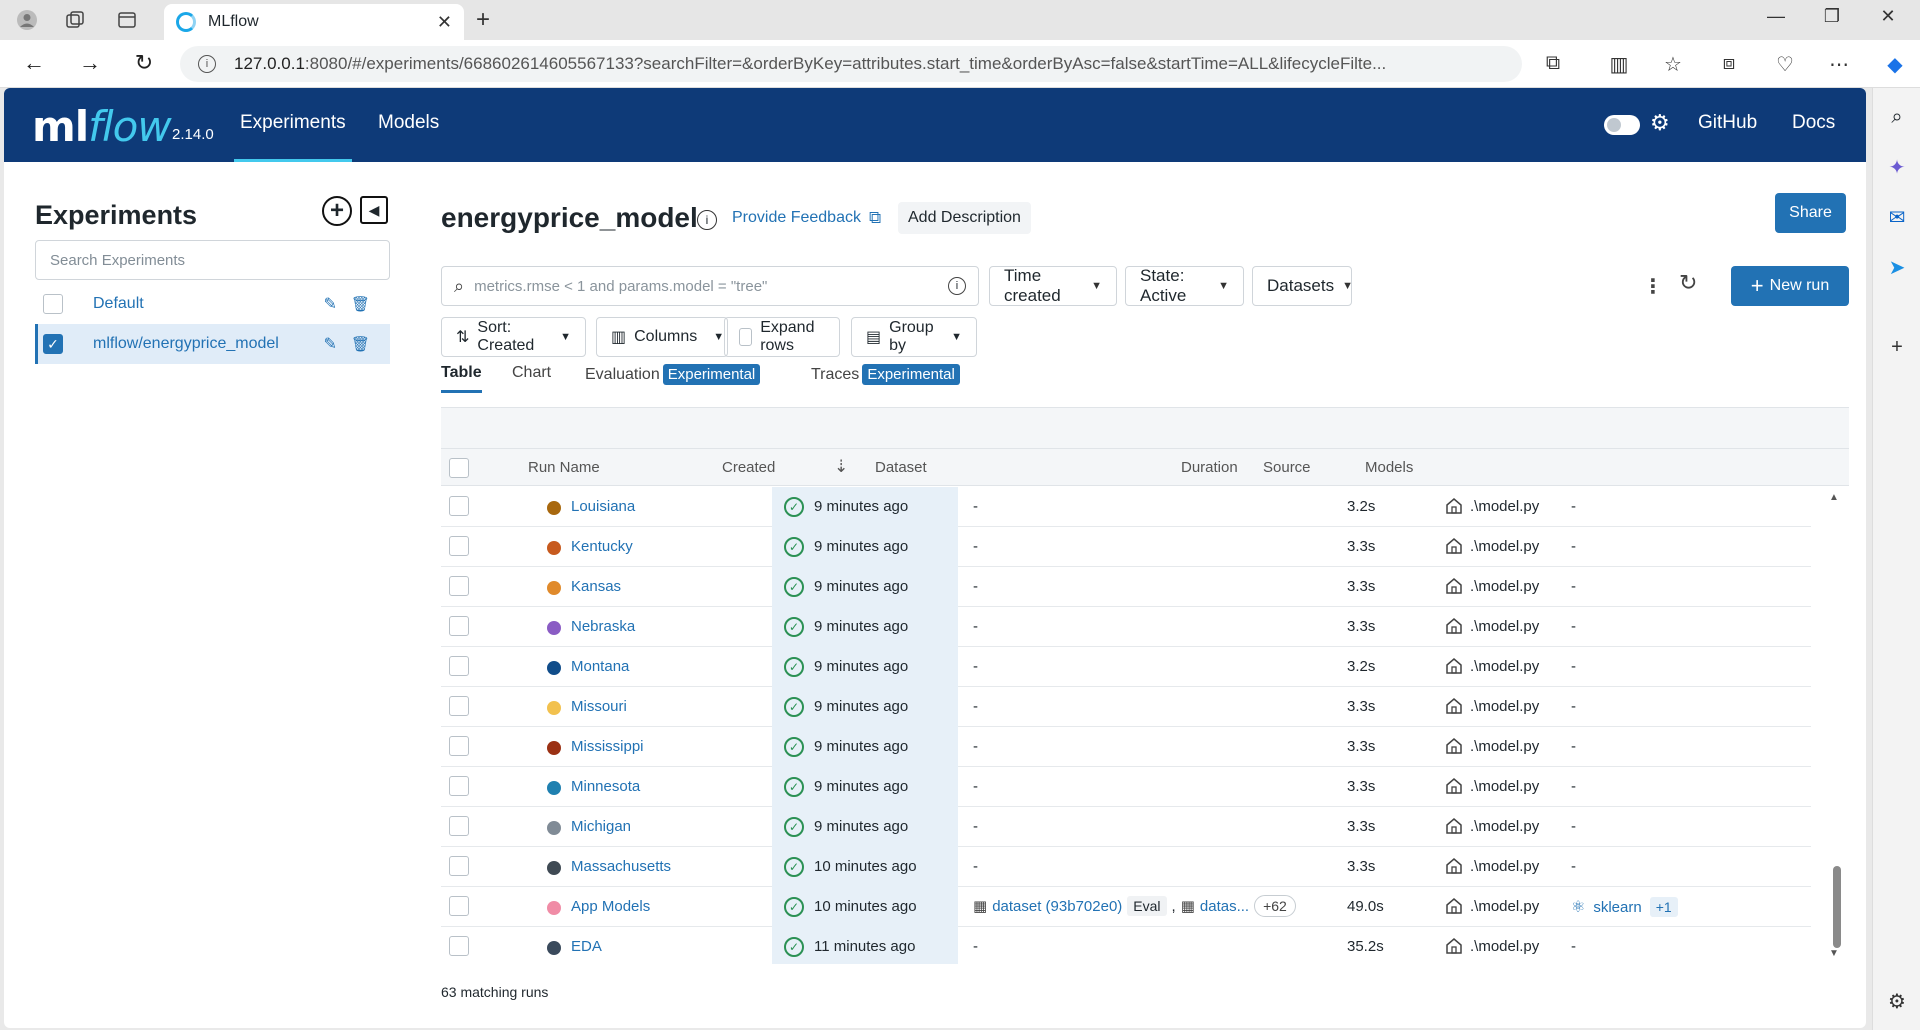  I want to click on search-experiments-input, so click(212, 260).